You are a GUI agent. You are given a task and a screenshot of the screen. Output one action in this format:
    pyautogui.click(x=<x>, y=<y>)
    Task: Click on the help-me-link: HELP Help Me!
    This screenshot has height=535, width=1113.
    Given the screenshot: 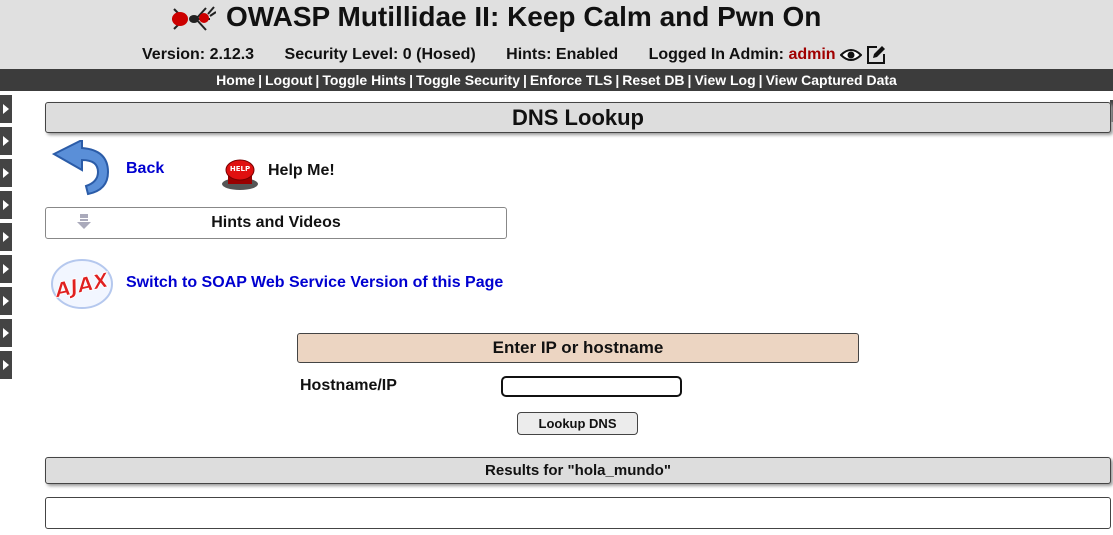 What is the action you would take?
    pyautogui.click(x=276, y=171)
    